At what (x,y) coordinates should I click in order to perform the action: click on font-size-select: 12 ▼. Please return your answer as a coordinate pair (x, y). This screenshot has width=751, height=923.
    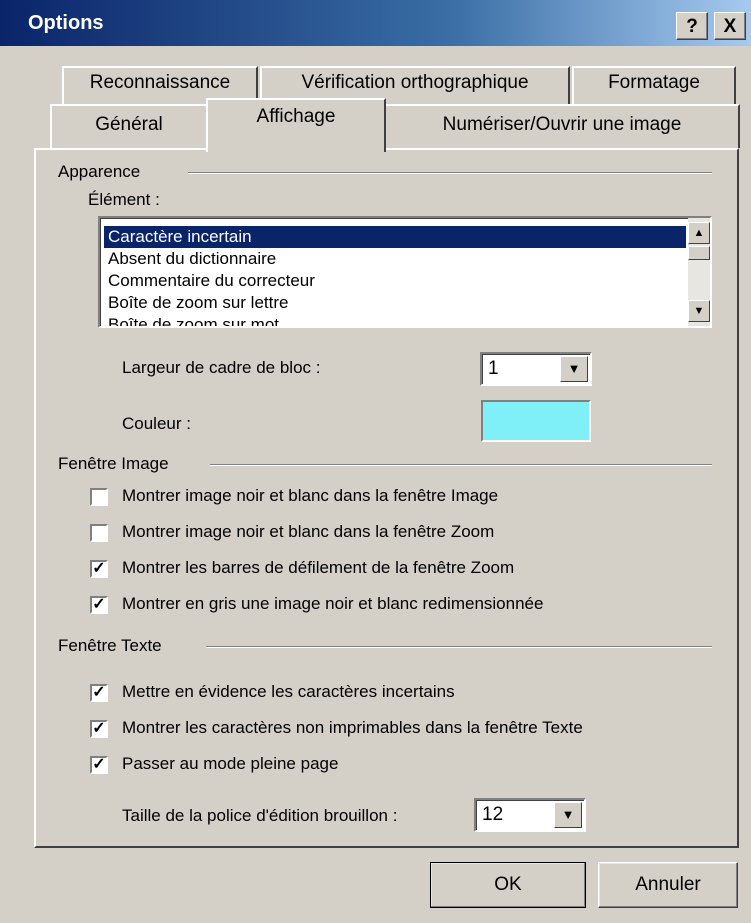
    Looking at the image, I should click on (530, 815).